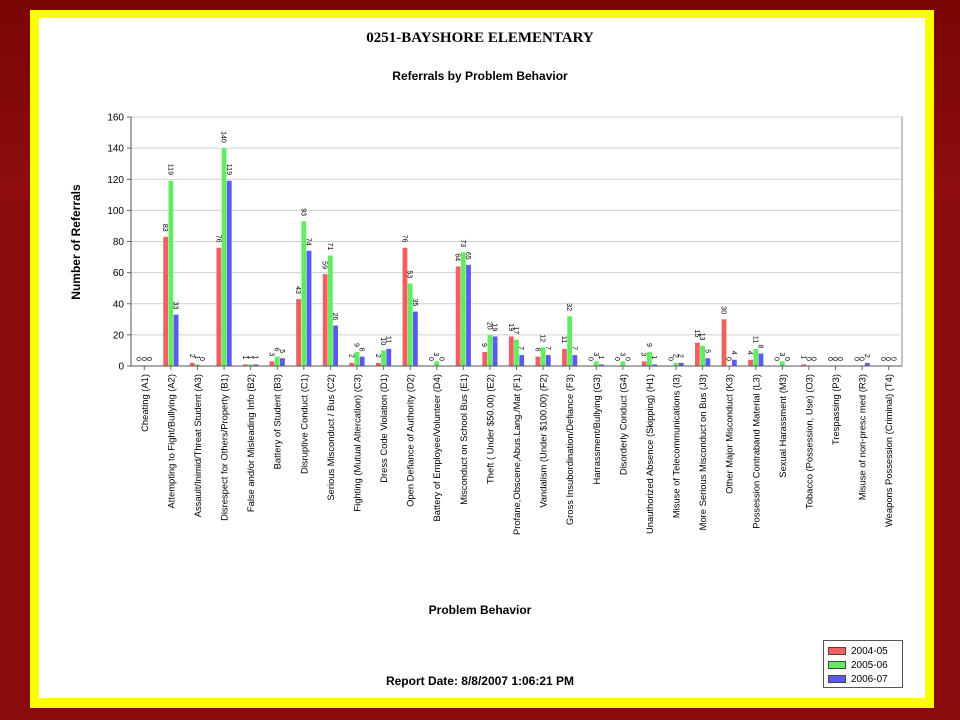  Describe the element at coordinates (115, 180) in the screenshot. I see `y-tick-label: 120` at that location.